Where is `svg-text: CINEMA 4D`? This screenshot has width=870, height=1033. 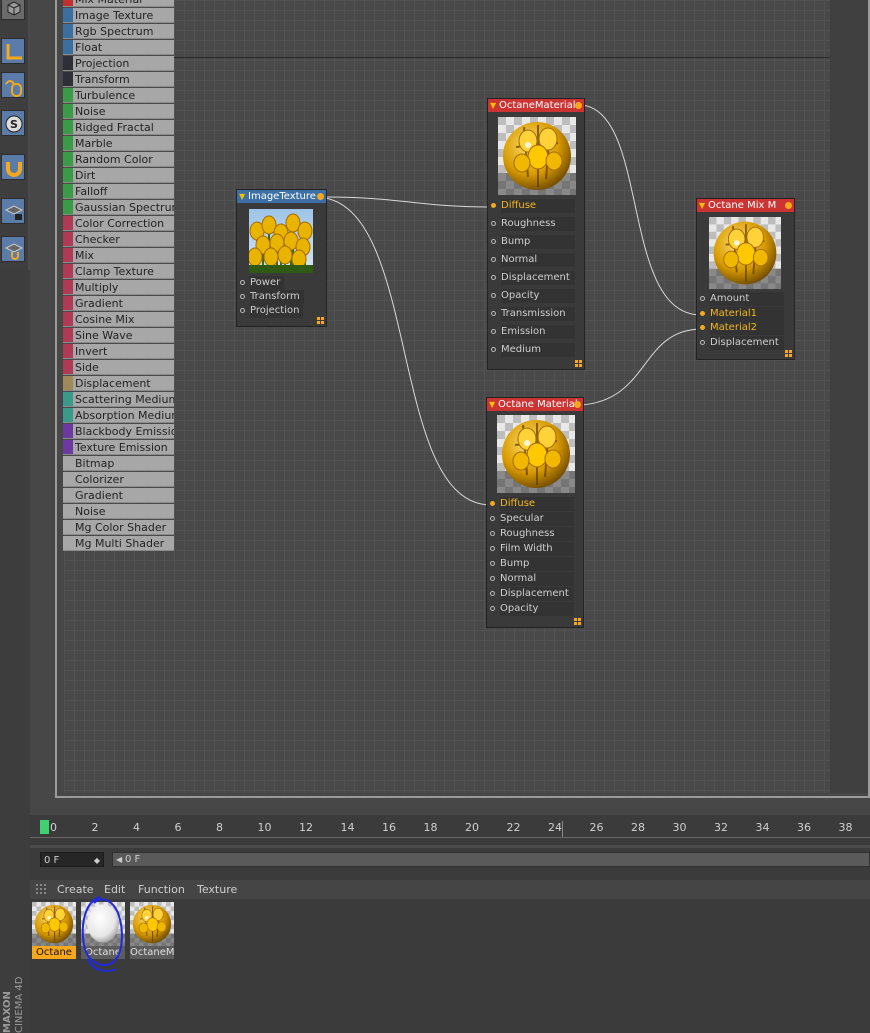 svg-text: CINEMA 4D is located at coordinates (19, 1004).